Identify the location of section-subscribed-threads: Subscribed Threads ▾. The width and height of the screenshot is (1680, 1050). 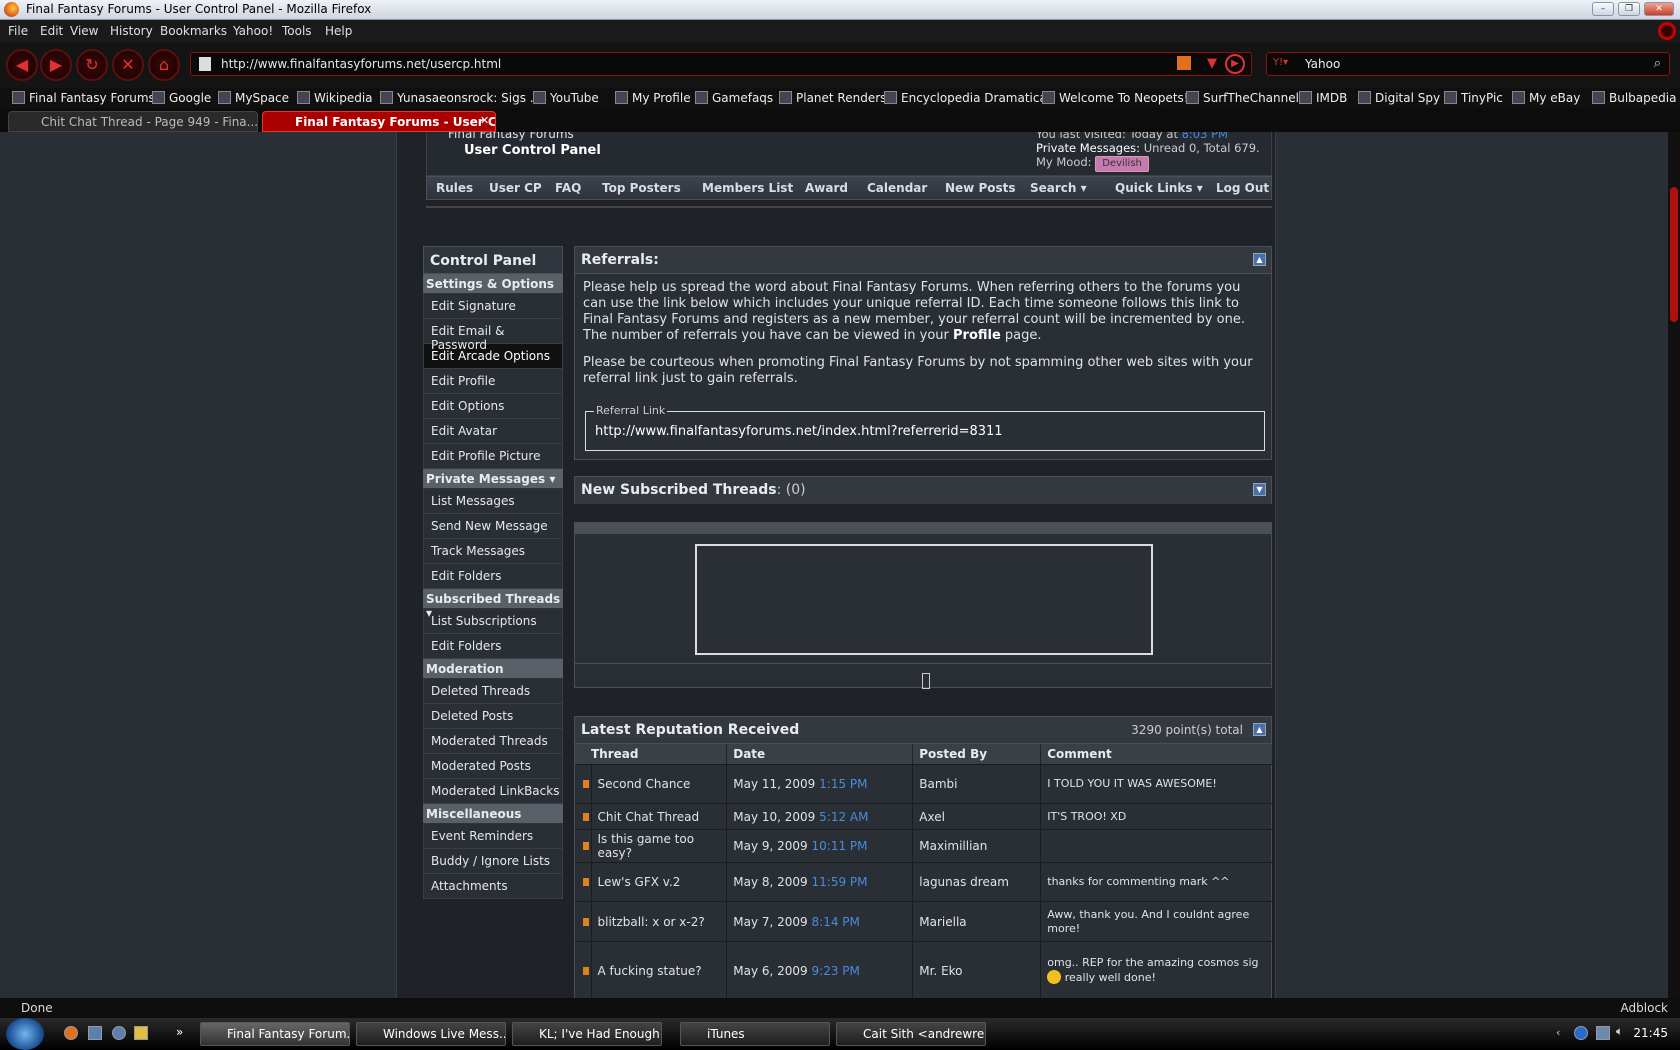
(493, 604).